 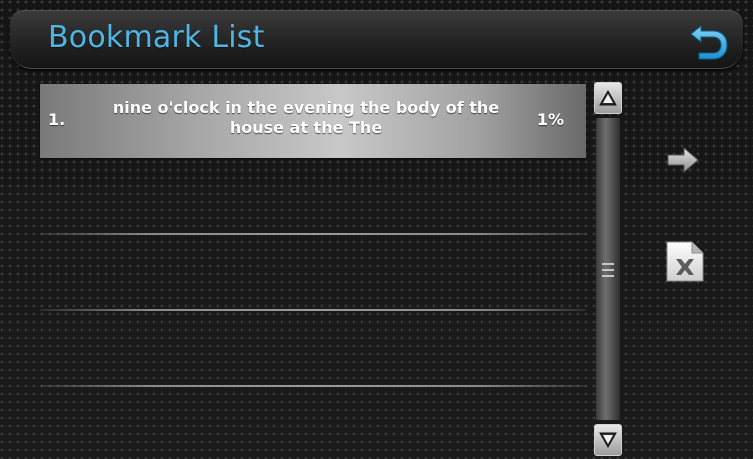 What do you see at coordinates (57, 119) in the screenshot?
I see `bookmark-index: 1.` at bounding box center [57, 119].